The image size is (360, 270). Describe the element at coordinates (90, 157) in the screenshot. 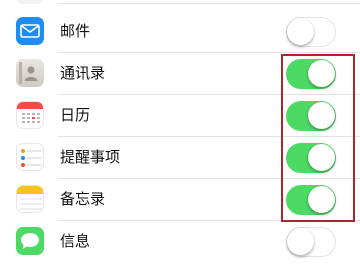

I see `row-label: 提醒事项` at that location.